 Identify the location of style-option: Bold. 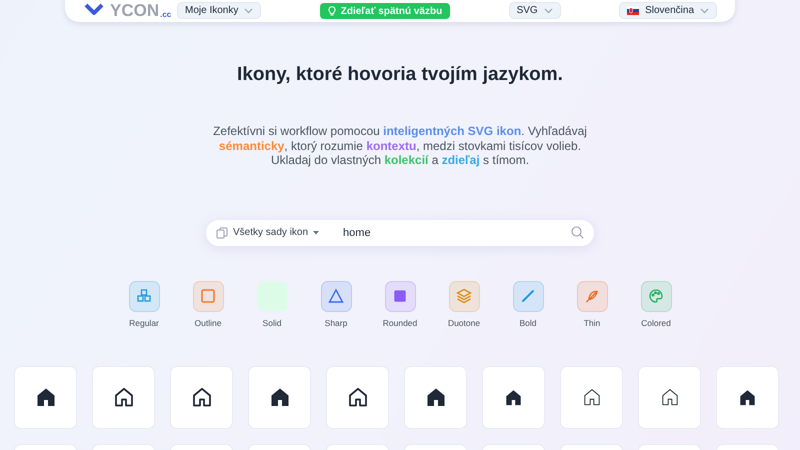
(528, 304).